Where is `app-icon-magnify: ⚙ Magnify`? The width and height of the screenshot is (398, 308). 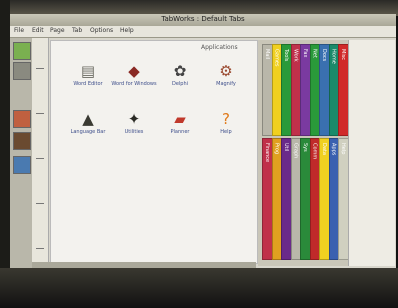 app-icon-magnify: ⚙ Magnify is located at coordinates (226, 81).